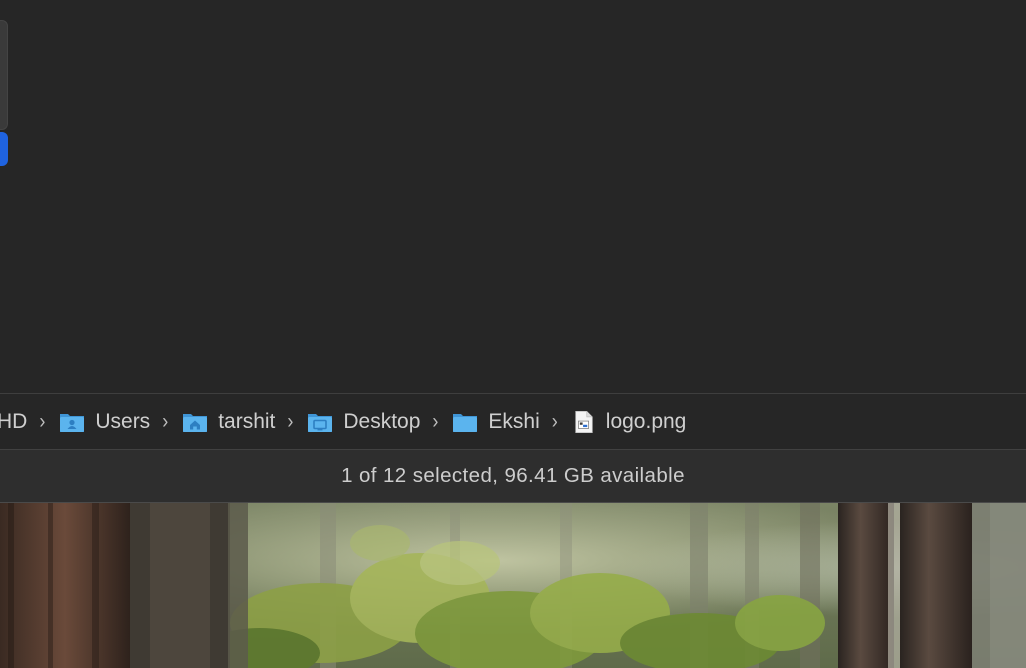 This screenshot has height=668, width=1026. What do you see at coordinates (195, 422) in the screenshot?
I see `home-folder-icon` at bounding box center [195, 422].